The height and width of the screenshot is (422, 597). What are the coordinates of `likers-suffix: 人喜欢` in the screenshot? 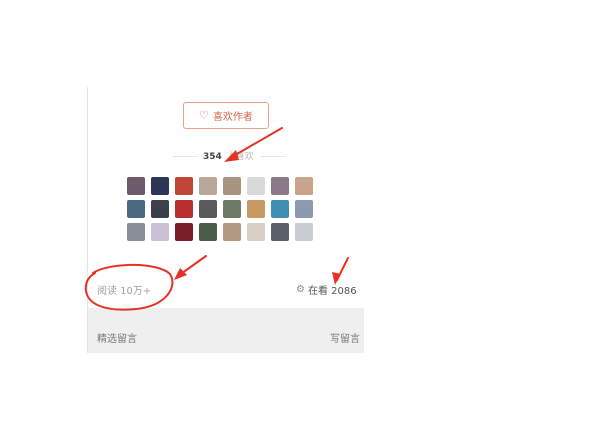 It's located at (240, 157).